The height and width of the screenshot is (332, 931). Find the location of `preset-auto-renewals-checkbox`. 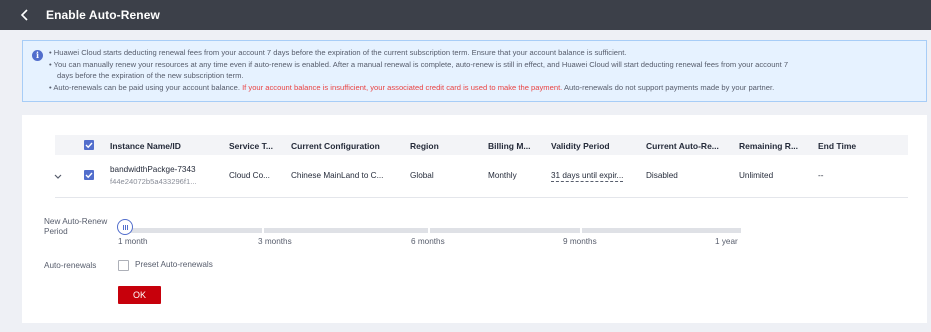

preset-auto-renewals-checkbox is located at coordinates (123, 265).